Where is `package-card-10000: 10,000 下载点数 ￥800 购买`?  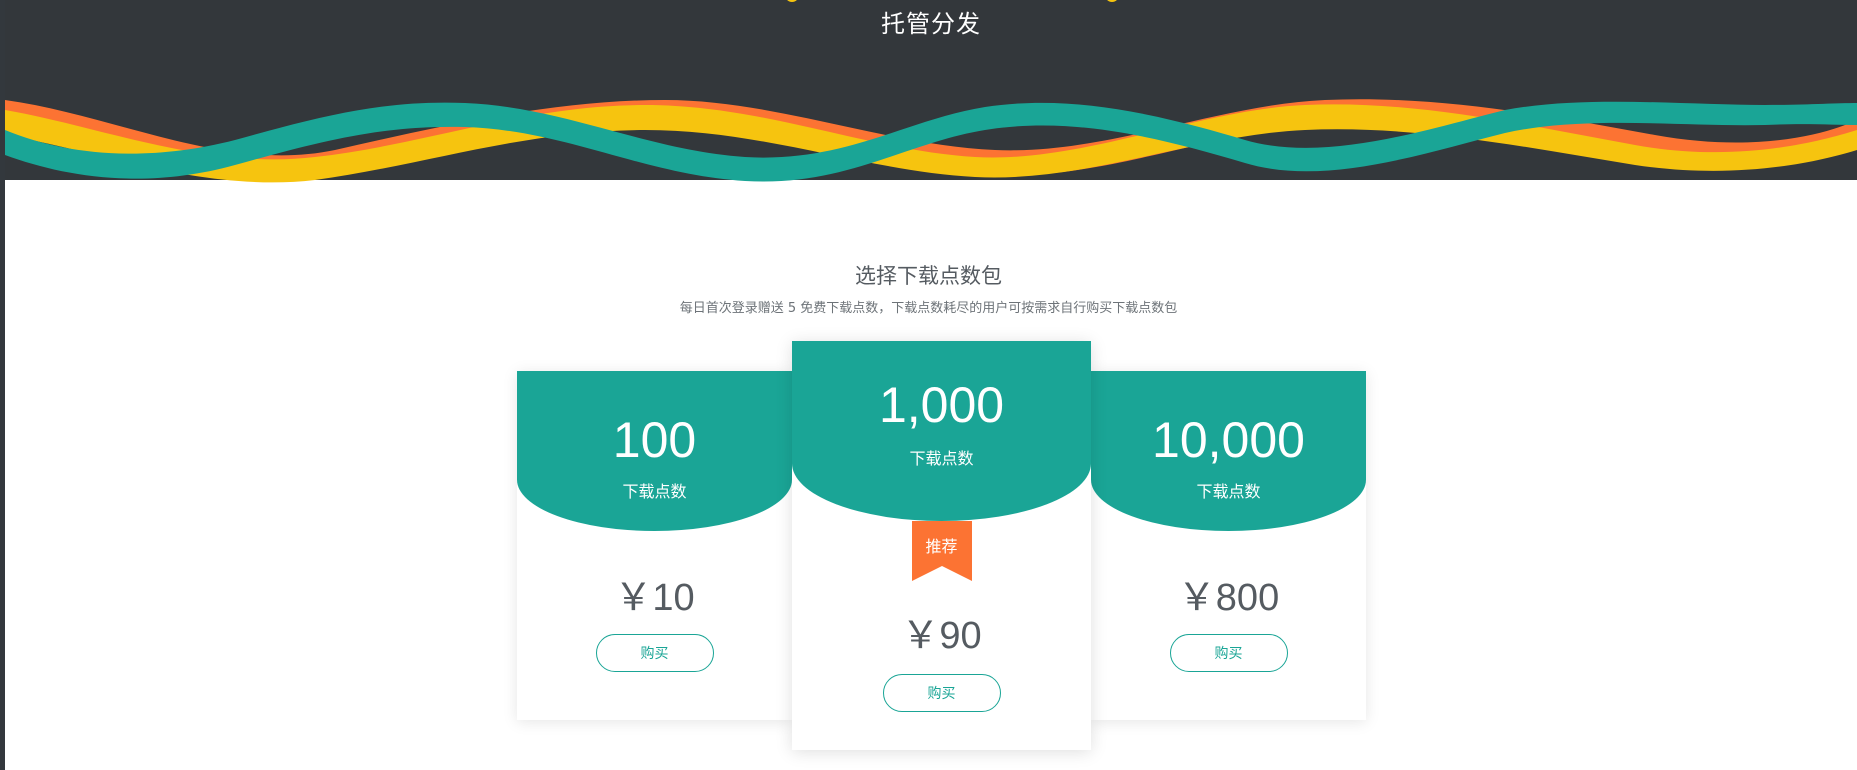
package-card-10000: 10,000 下载点数 ￥800 购买 is located at coordinates (1228, 545).